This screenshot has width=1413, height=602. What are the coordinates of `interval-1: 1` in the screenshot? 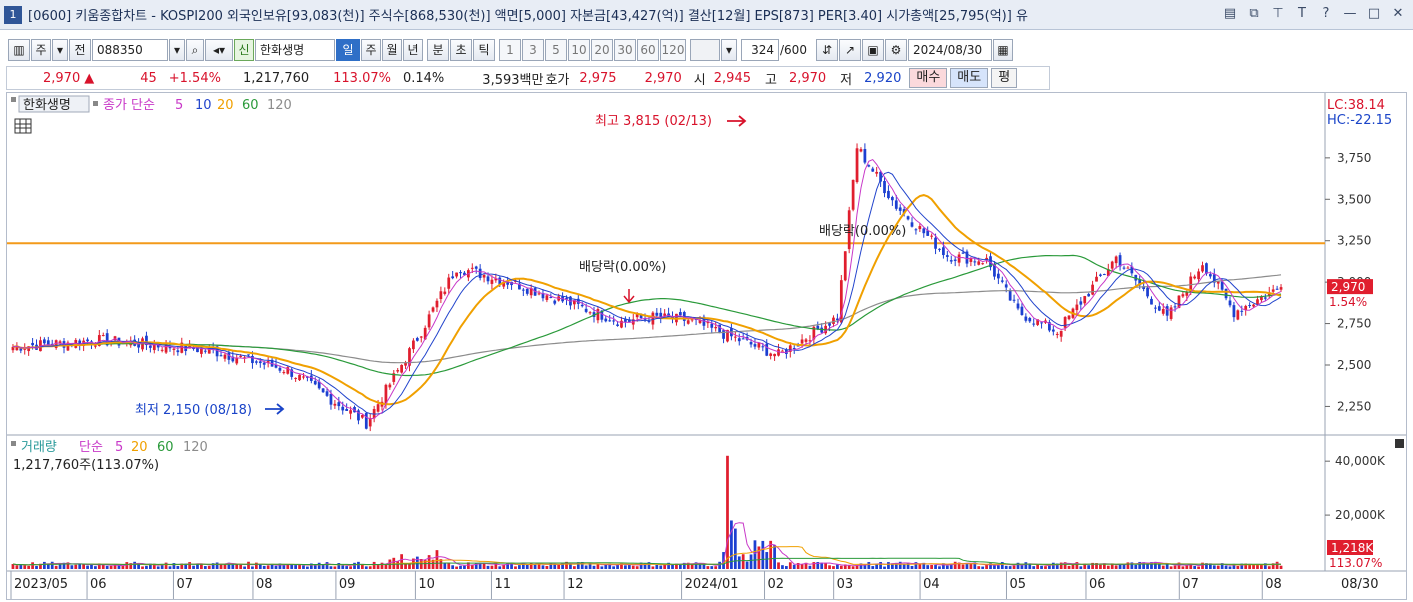 It's located at (510, 50).